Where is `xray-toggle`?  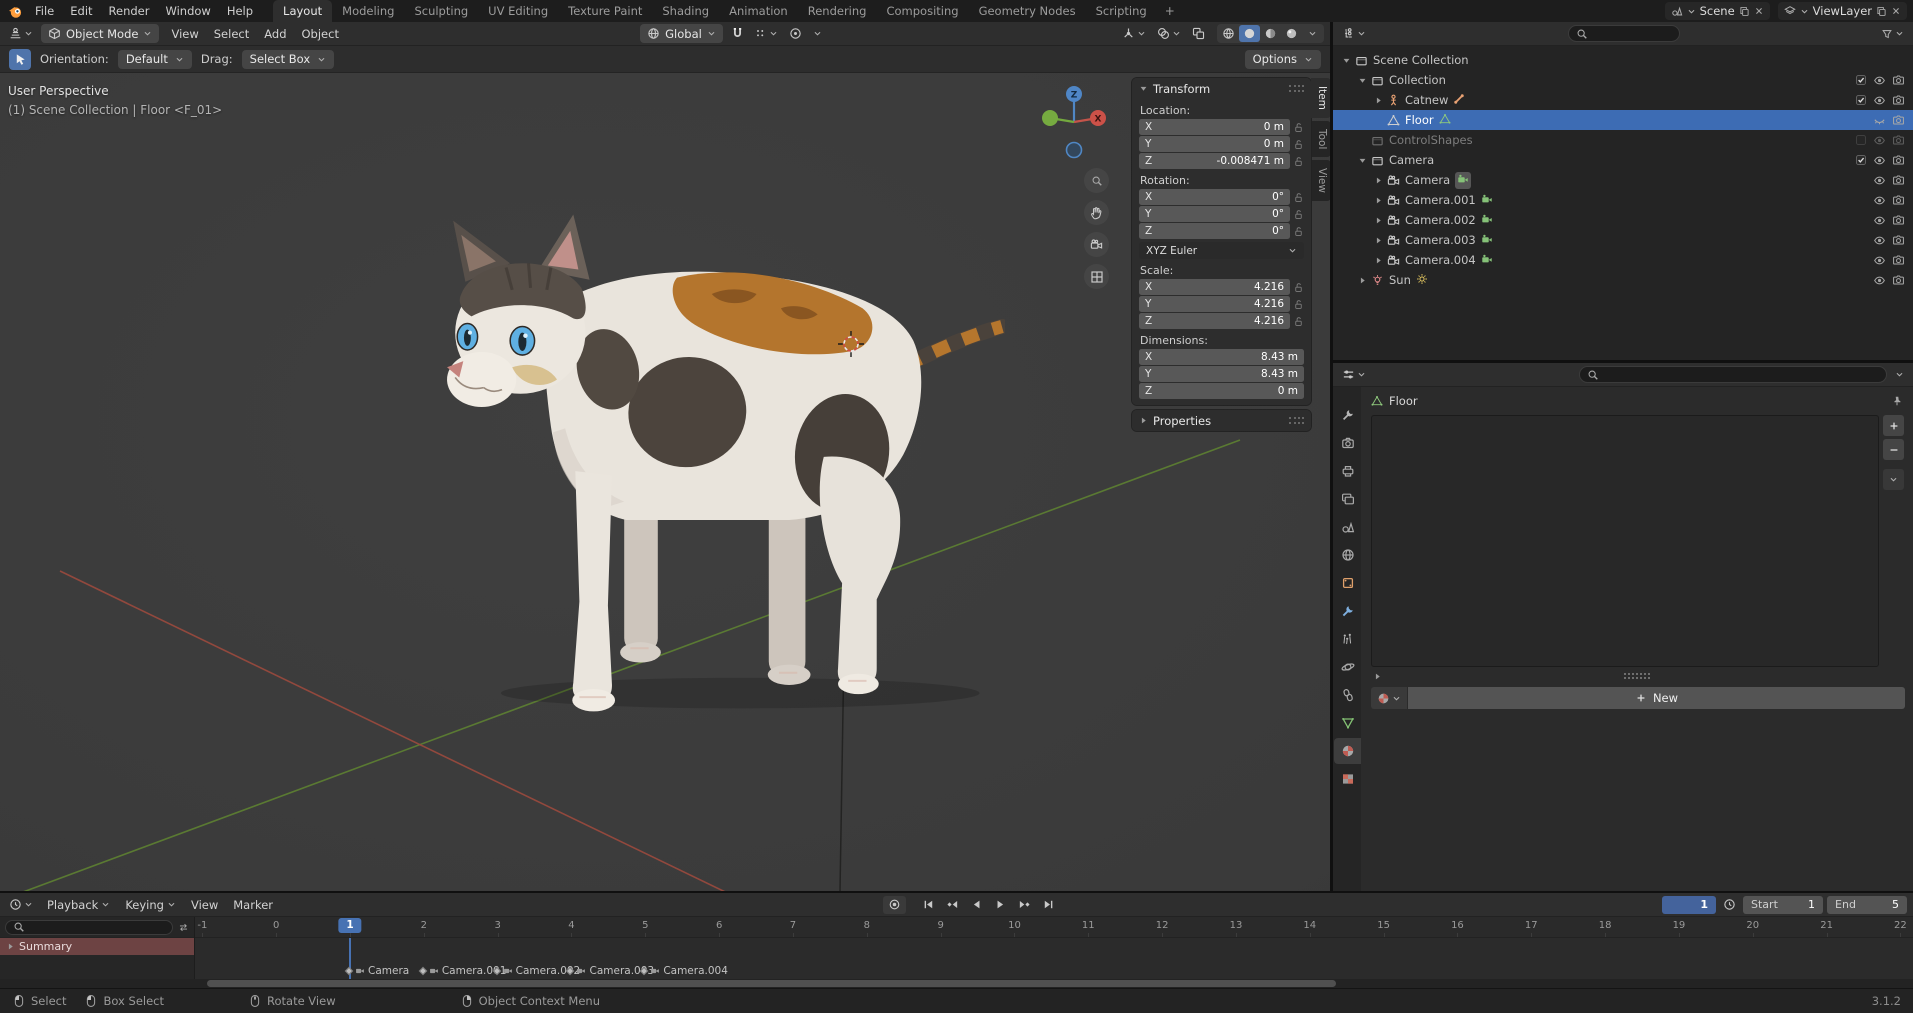
xray-toggle is located at coordinates (1198, 33).